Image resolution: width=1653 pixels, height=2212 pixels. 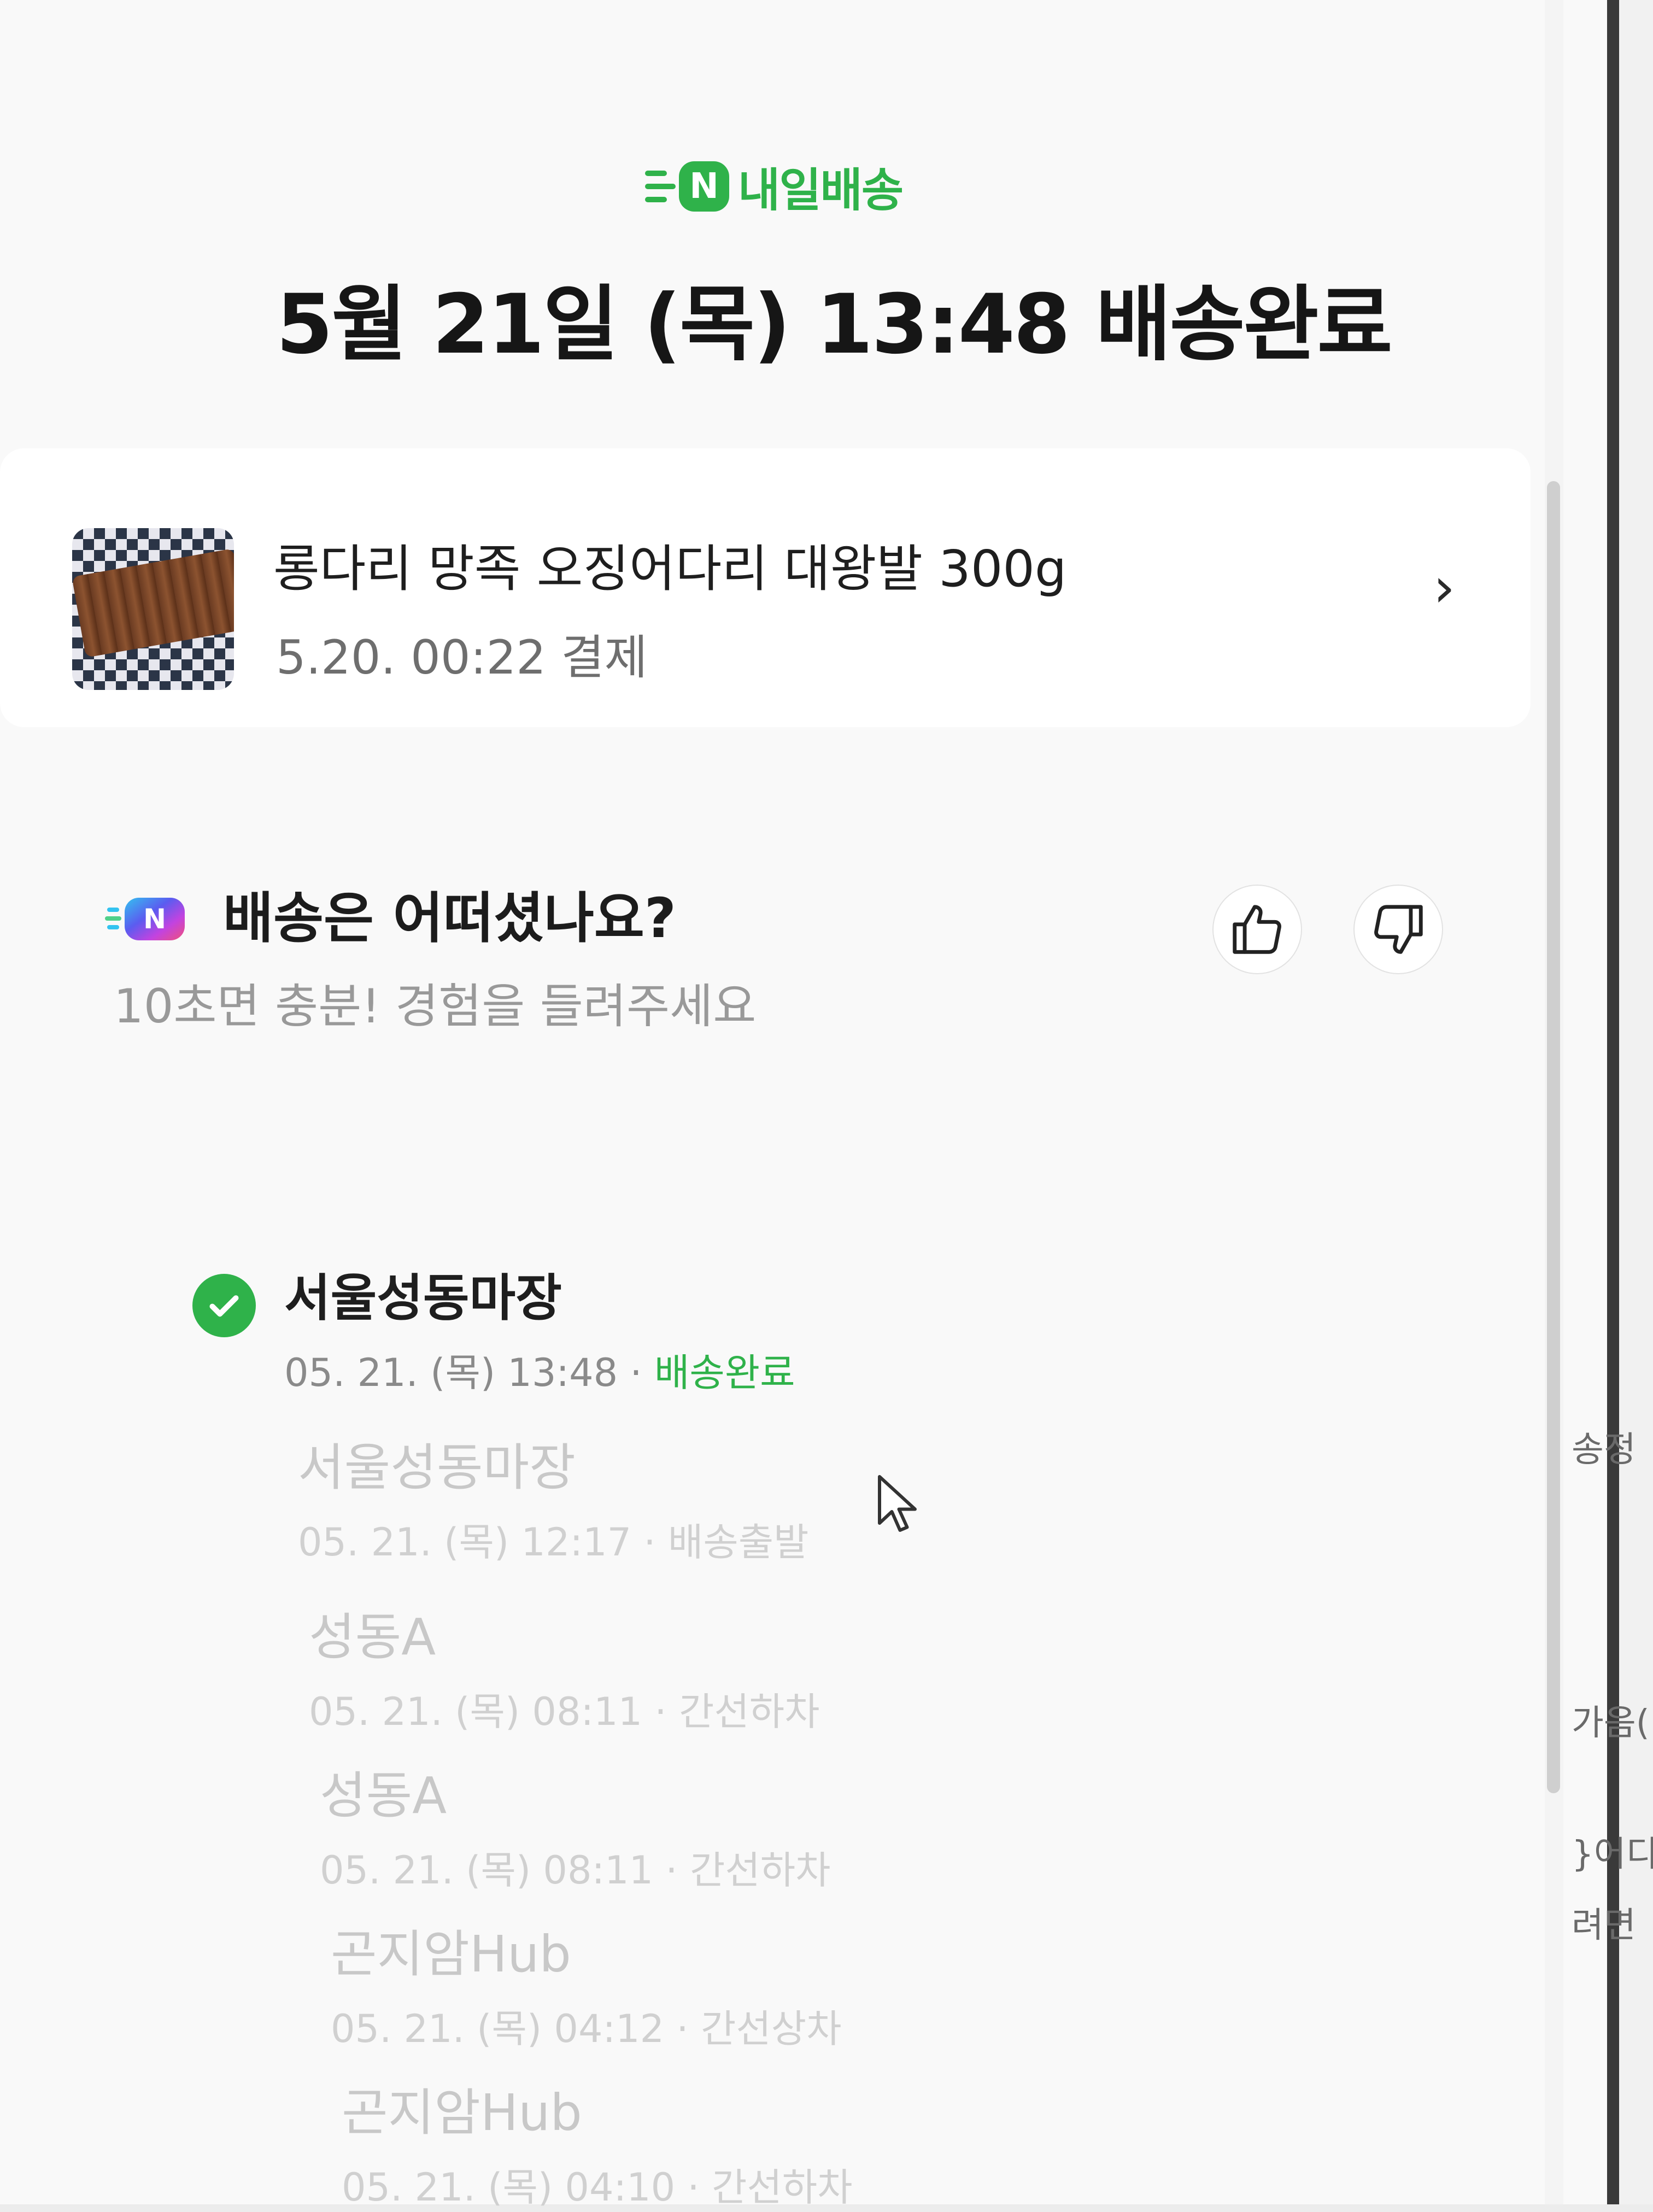 What do you see at coordinates (462, 657) in the screenshot?
I see `payment-datetime: 5.20. 00:22 결제` at bounding box center [462, 657].